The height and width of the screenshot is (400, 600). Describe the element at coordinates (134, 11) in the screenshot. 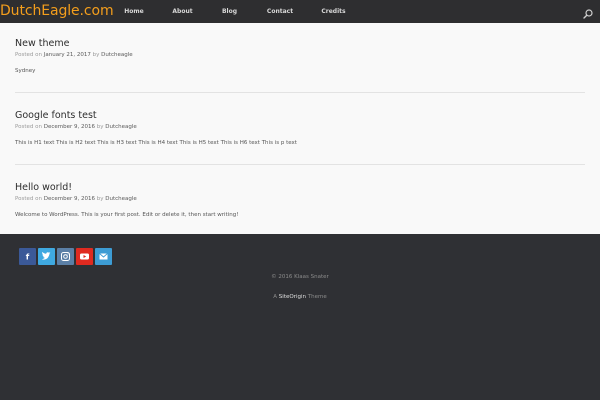

I see `nav-item-home: Home` at that location.